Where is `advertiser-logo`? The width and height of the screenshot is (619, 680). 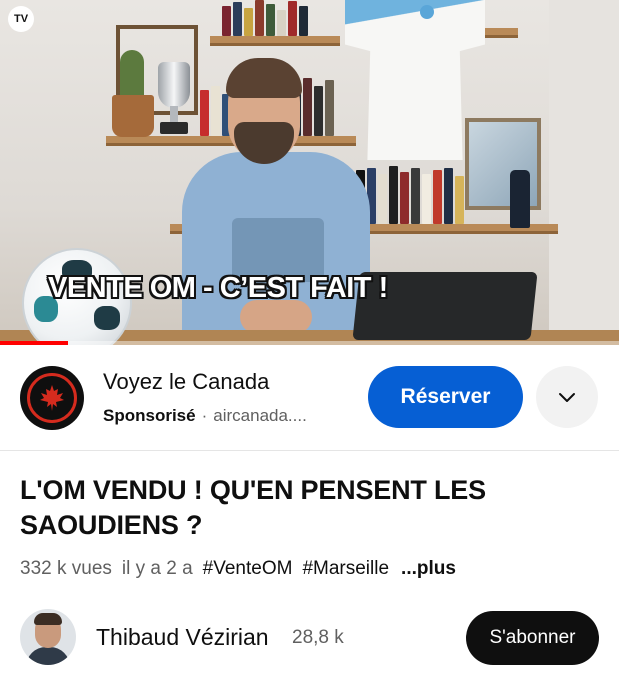
advertiser-logo is located at coordinates (52, 398).